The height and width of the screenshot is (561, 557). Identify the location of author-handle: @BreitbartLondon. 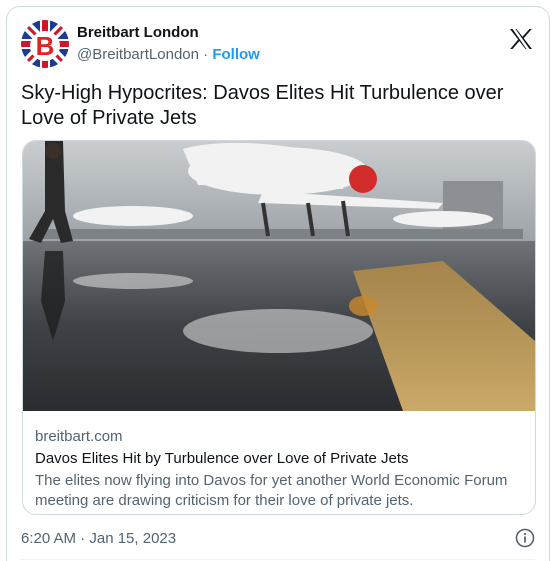
(138, 54).